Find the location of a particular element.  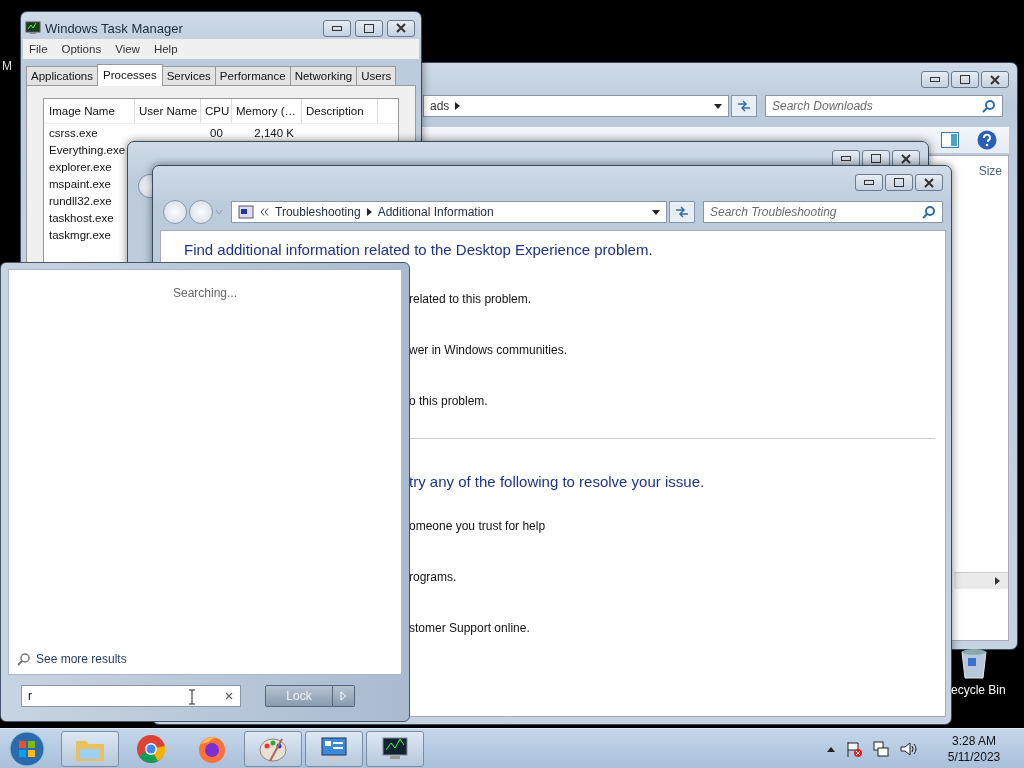

breadcrumb-item: Additional Information is located at coordinates (435, 212).